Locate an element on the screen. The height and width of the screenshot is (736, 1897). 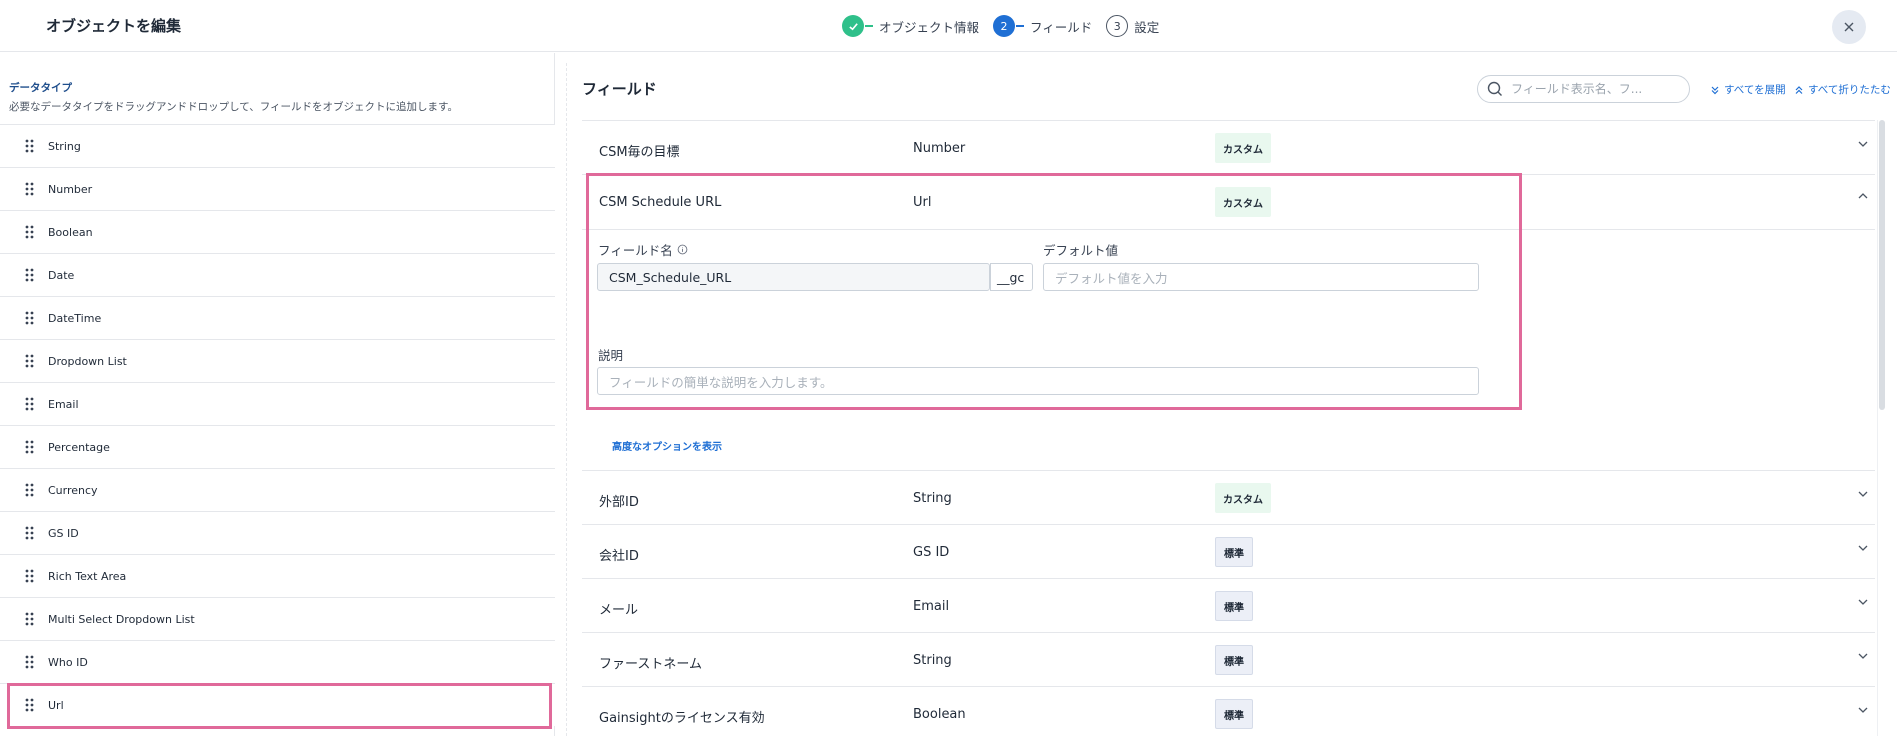
data-type-label: Boolean is located at coordinates (70, 232).